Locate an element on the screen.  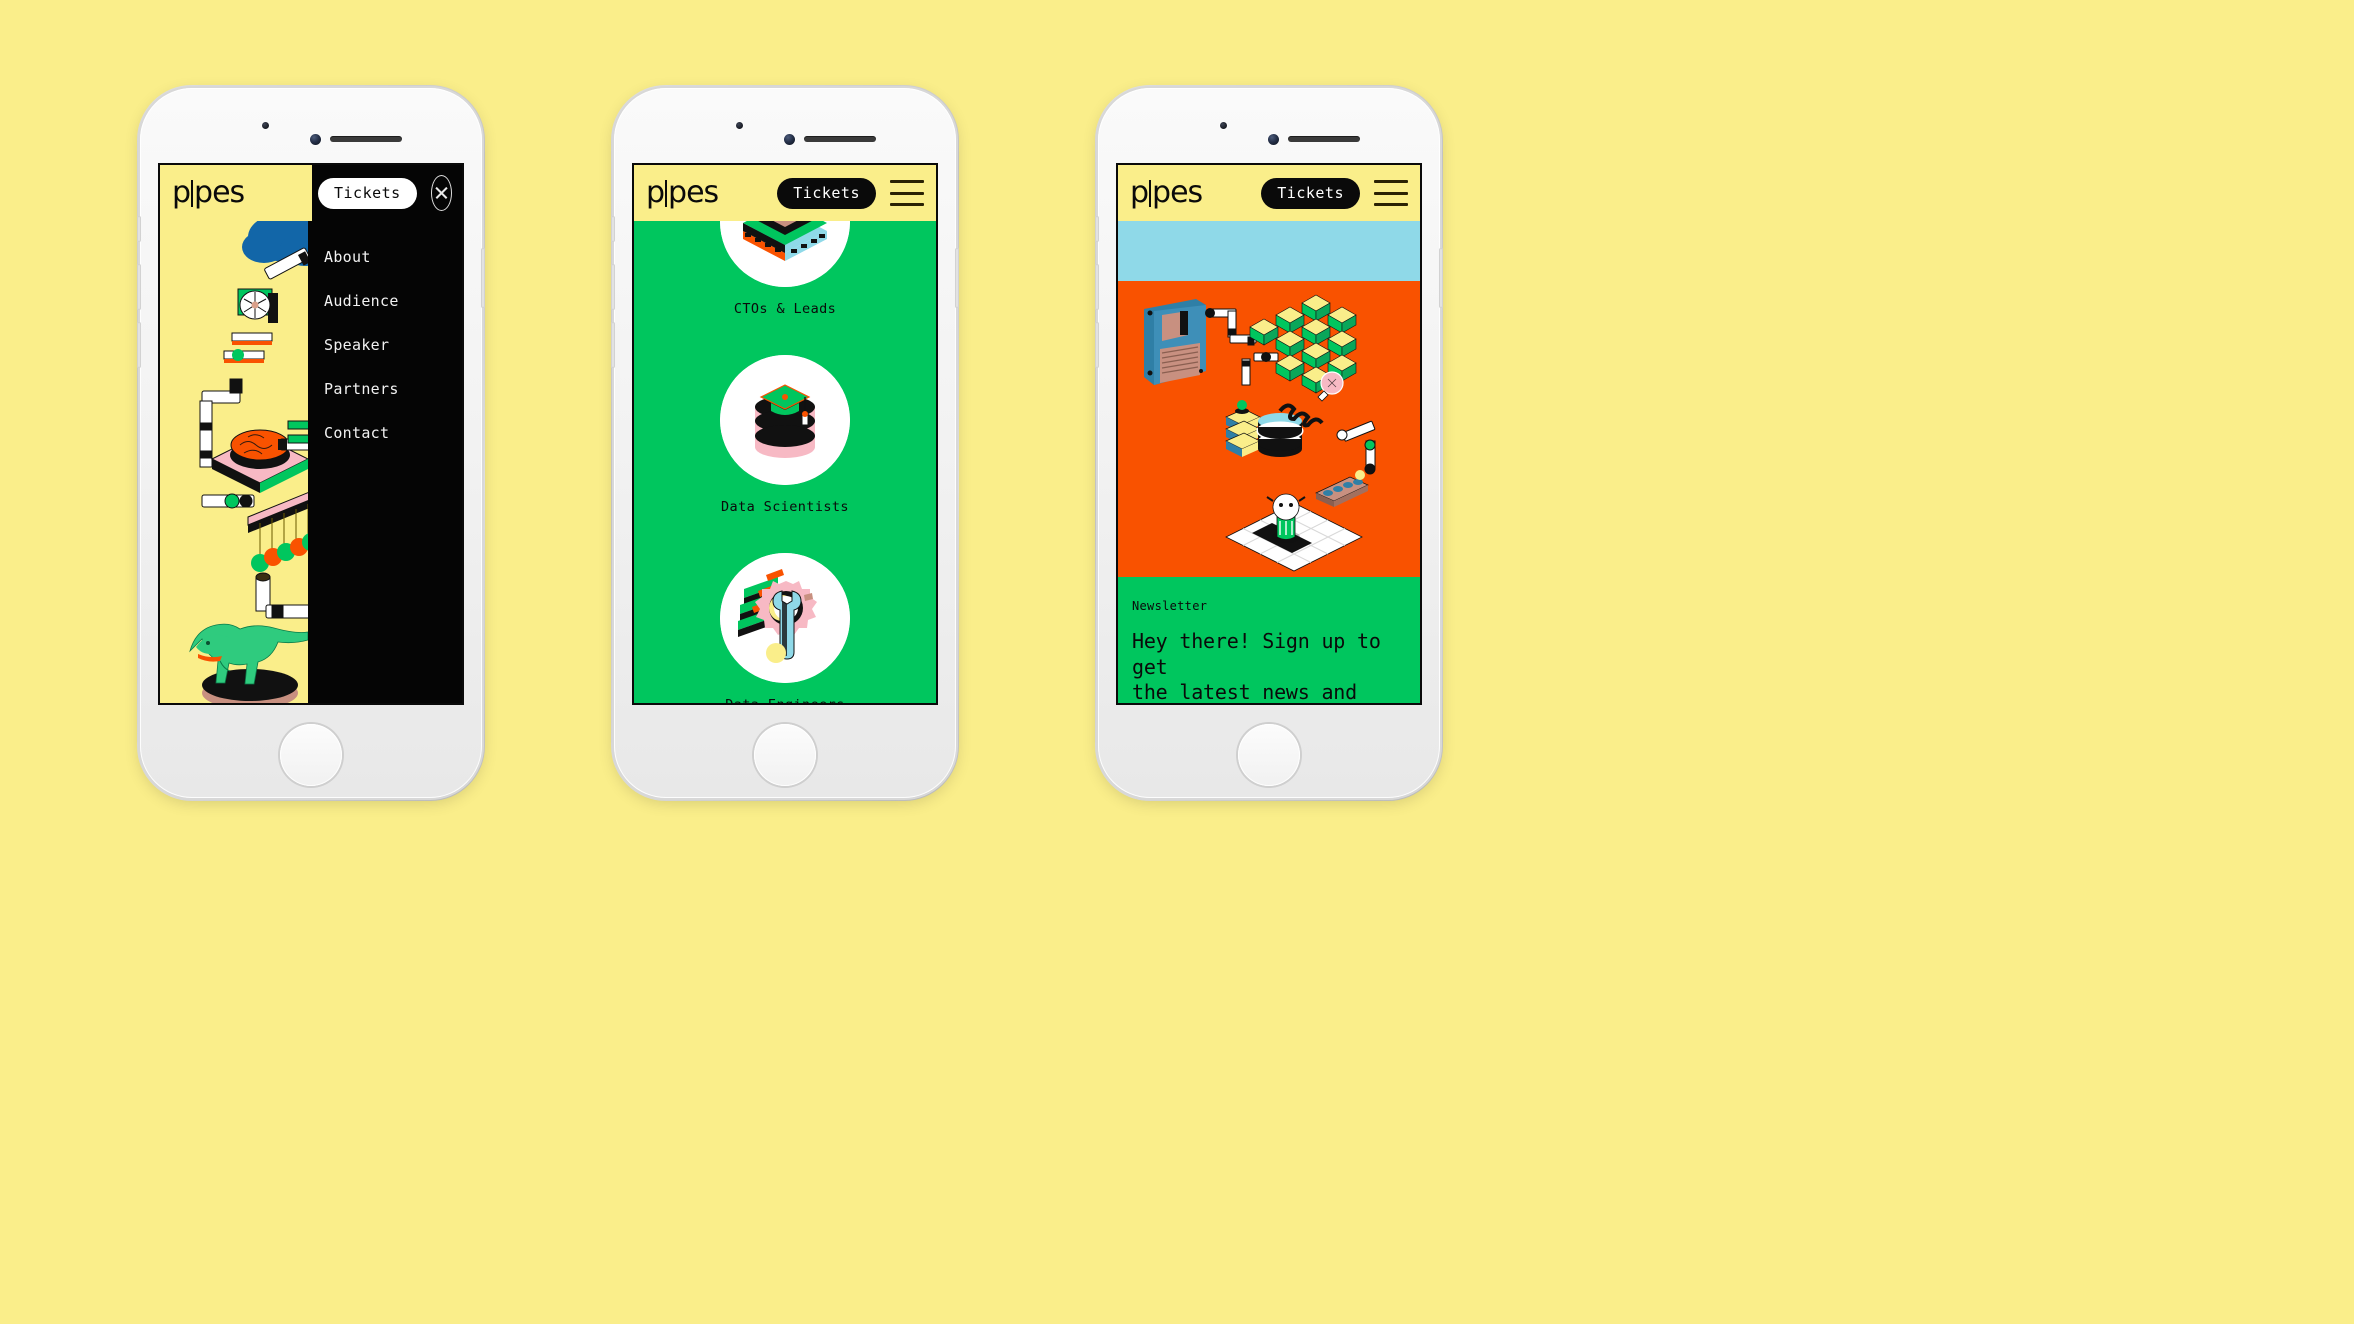
floppy-disk-icon is located at coordinates (1175, 342).